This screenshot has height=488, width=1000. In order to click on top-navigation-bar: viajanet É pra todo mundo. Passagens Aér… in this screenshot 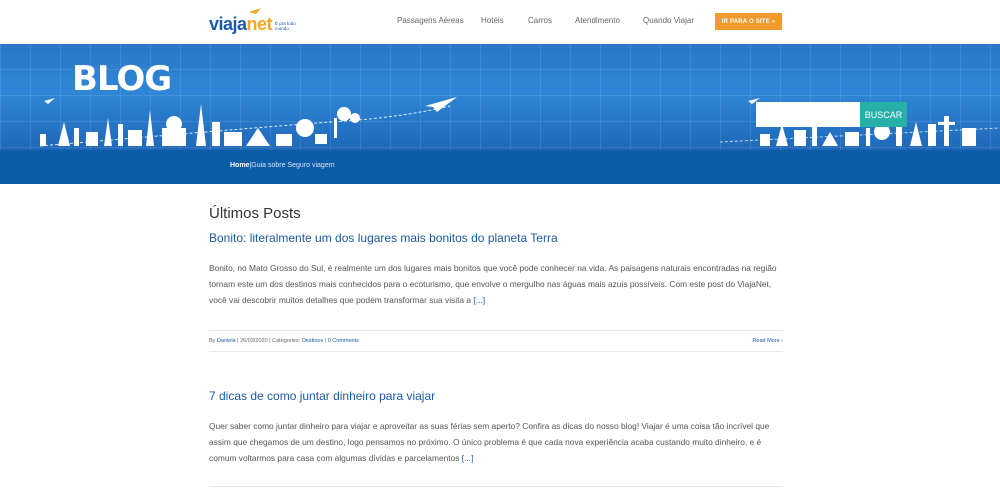, I will do `click(500, 22)`.